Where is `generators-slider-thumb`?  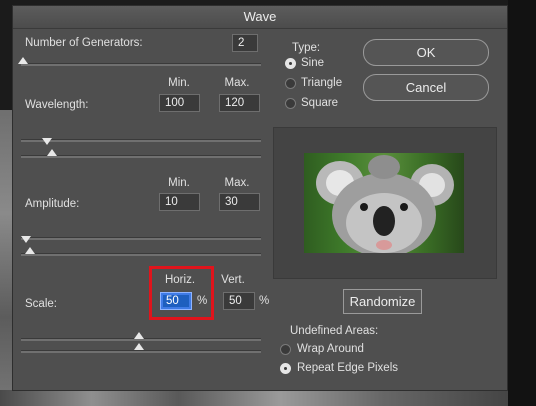 generators-slider-thumb is located at coordinates (23, 60).